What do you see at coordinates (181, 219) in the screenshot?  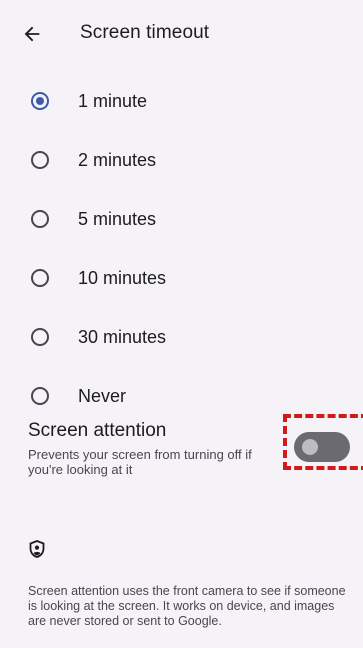 I see `option-5-minutes: 5 minutes` at bounding box center [181, 219].